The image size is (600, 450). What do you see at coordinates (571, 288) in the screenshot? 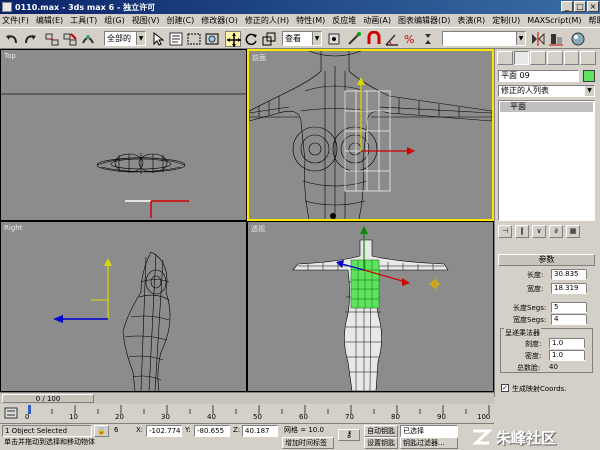
I see `width-spinner: 18.319` at bounding box center [571, 288].